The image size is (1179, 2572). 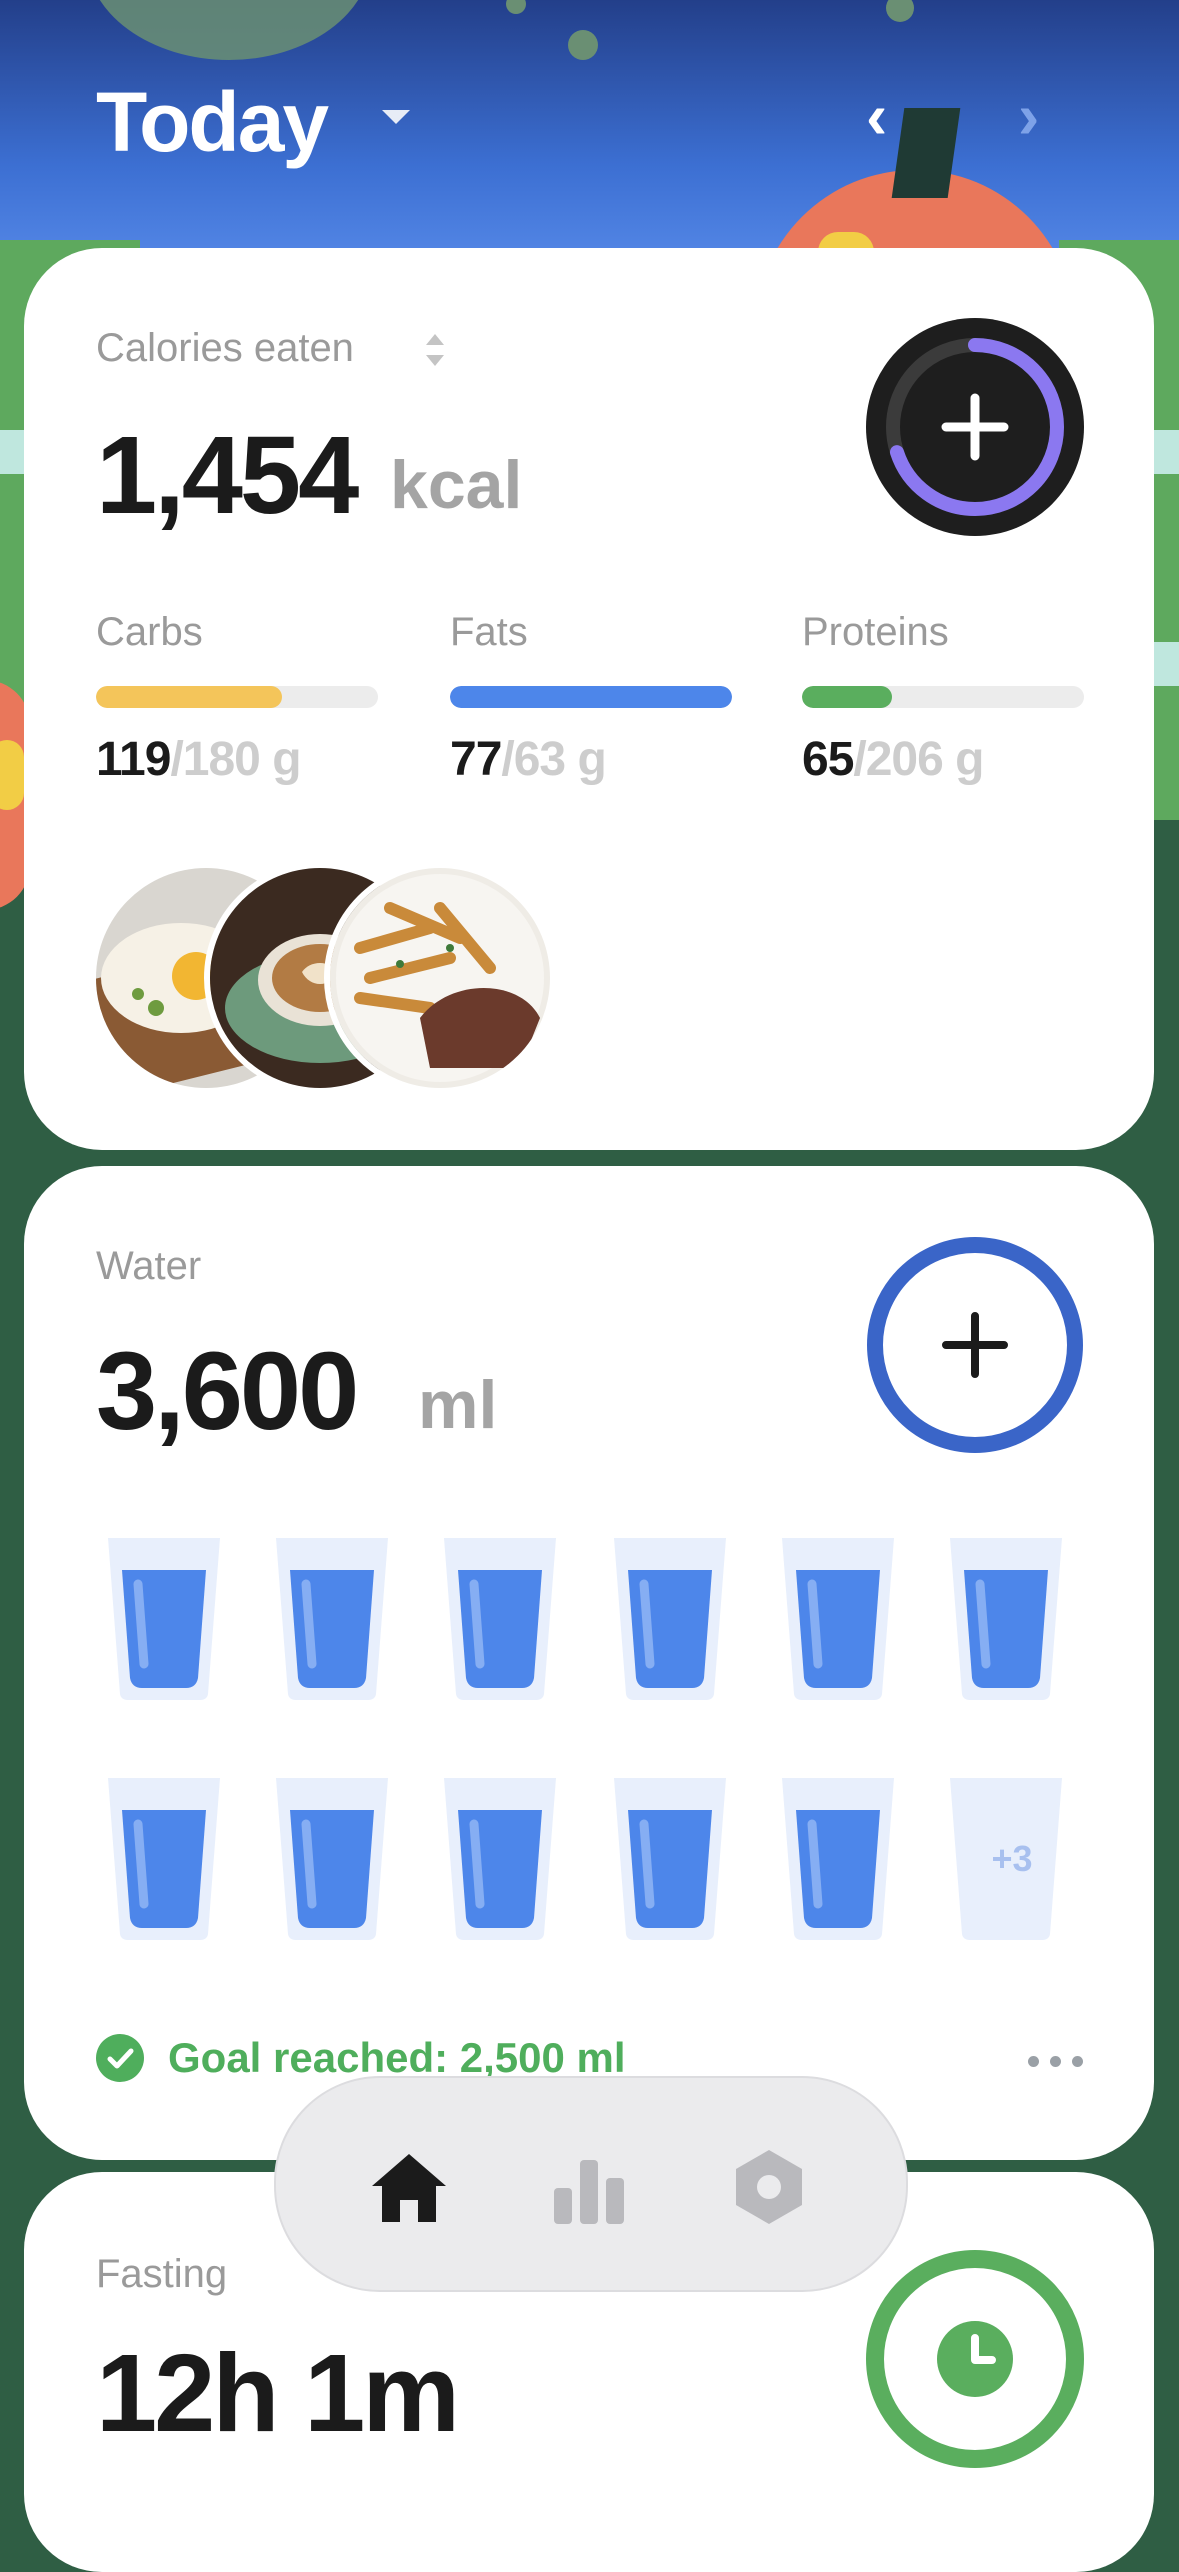 I want to click on macro-carbs-value: 119/180 g, so click(x=199, y=759).